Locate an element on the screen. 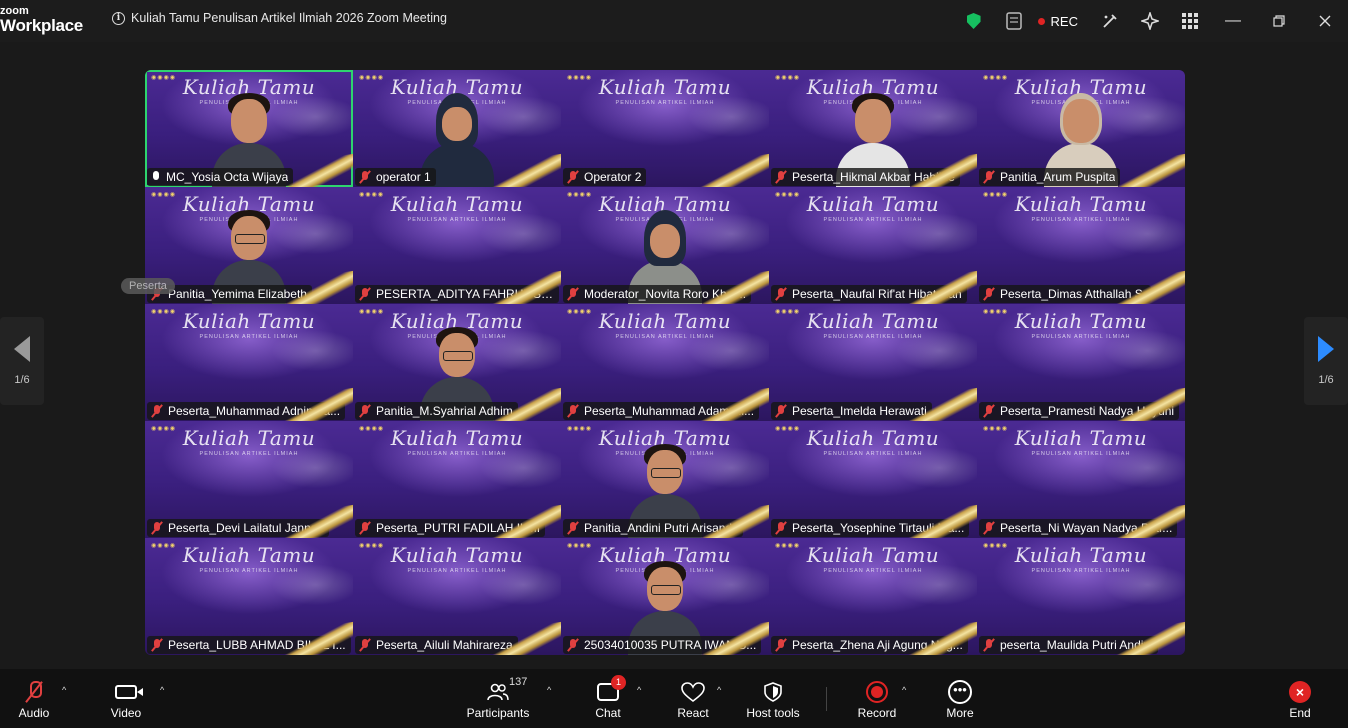  more-label: More is located at coordinates (960, 712).